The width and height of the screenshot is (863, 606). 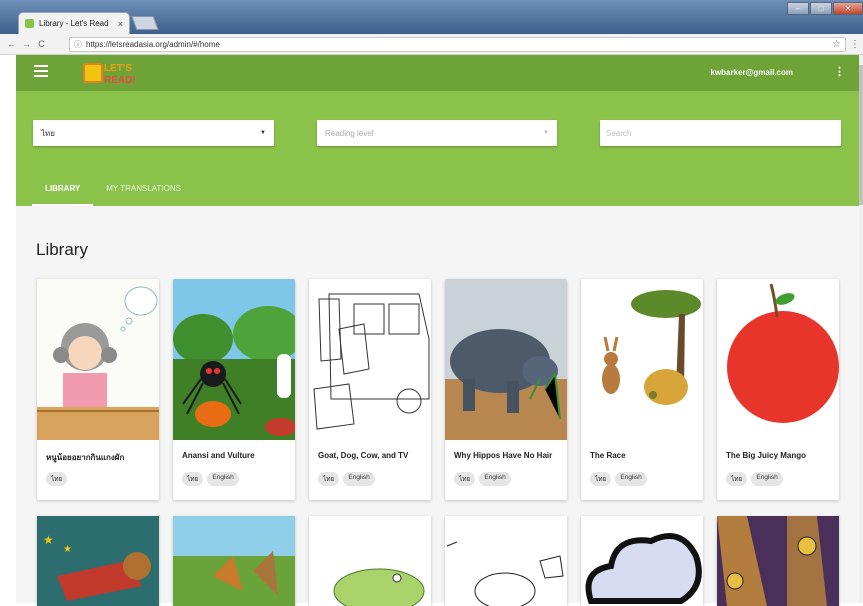 I want to click on book-card: Why Hippos Have No Hair ไทย English, so click(x=506, y=389).